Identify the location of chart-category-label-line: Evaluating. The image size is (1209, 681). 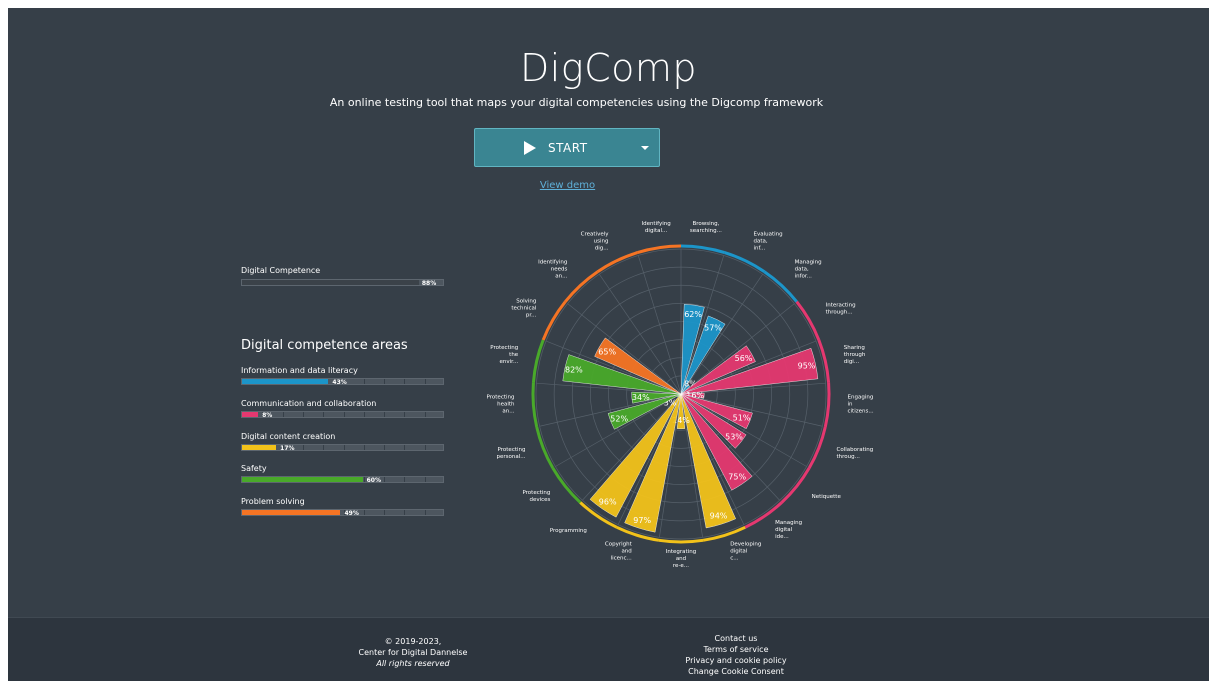
(768, 235).